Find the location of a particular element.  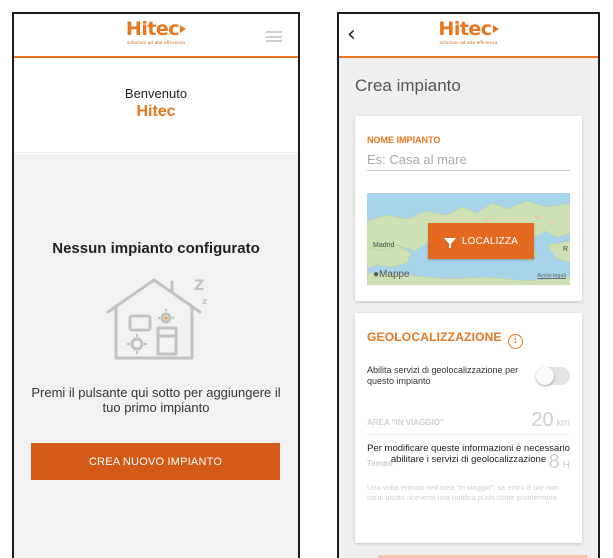

map-label-right: R is located at coordinates (565, 249).